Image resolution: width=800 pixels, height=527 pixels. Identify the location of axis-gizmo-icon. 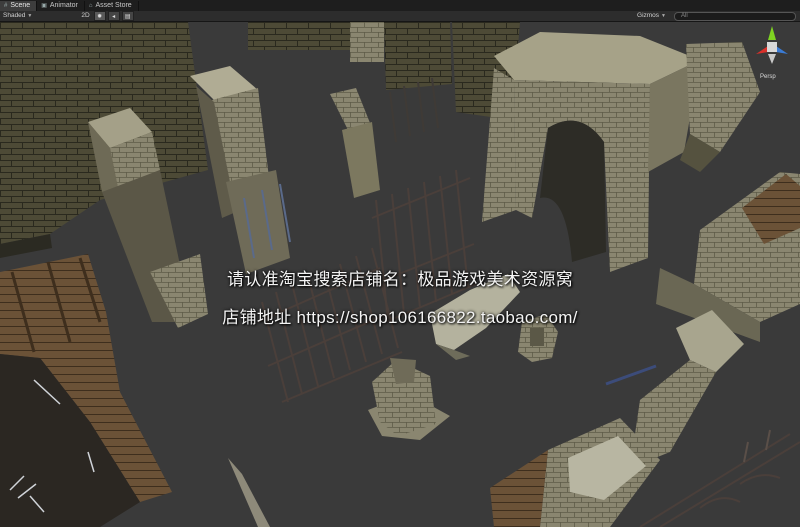
(772, 45).